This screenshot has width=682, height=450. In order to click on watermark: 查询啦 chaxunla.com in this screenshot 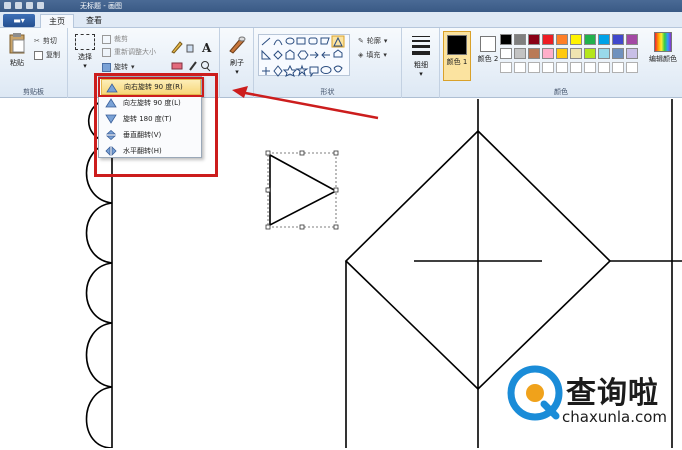, I will do `click(594, 406)`.